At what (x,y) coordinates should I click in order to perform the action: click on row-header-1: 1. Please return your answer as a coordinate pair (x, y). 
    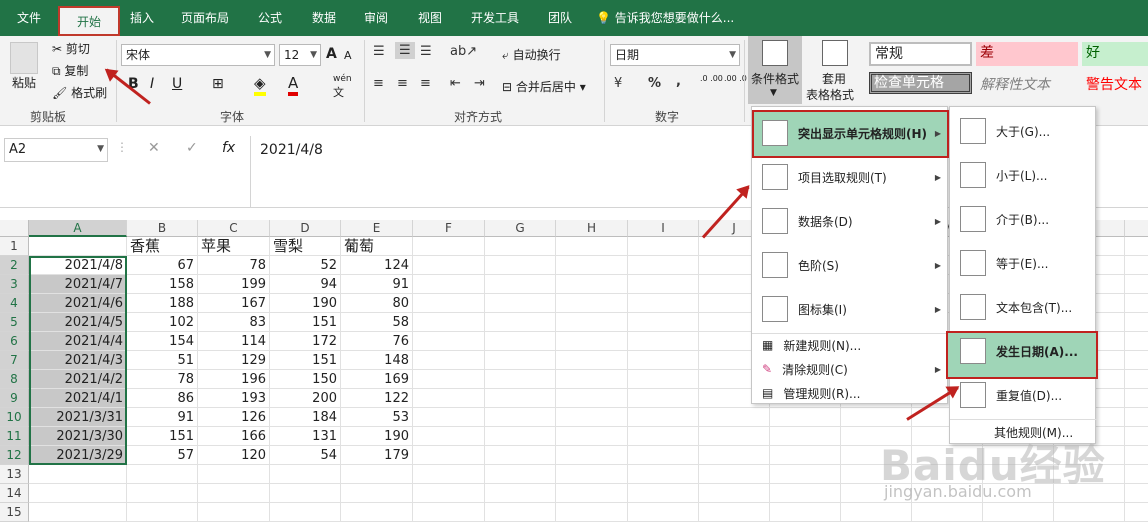
    Looking at the image, I should click on (14, 246).